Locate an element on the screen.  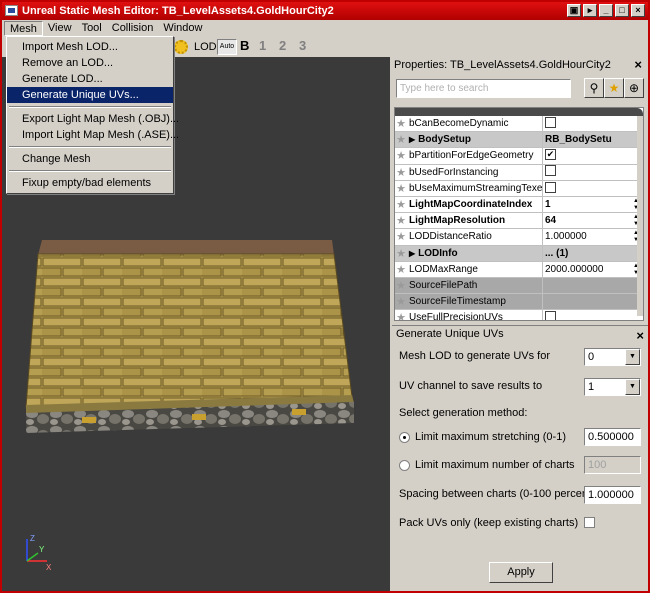
lod-base-button: B is located at coordinates (244, 45).